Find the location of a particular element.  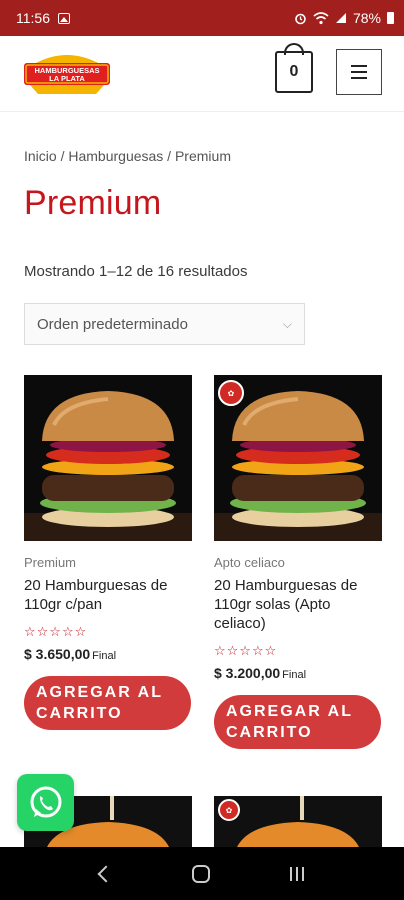

breadcrumb-home-link: Inicio is located at coordinates (40, 156).